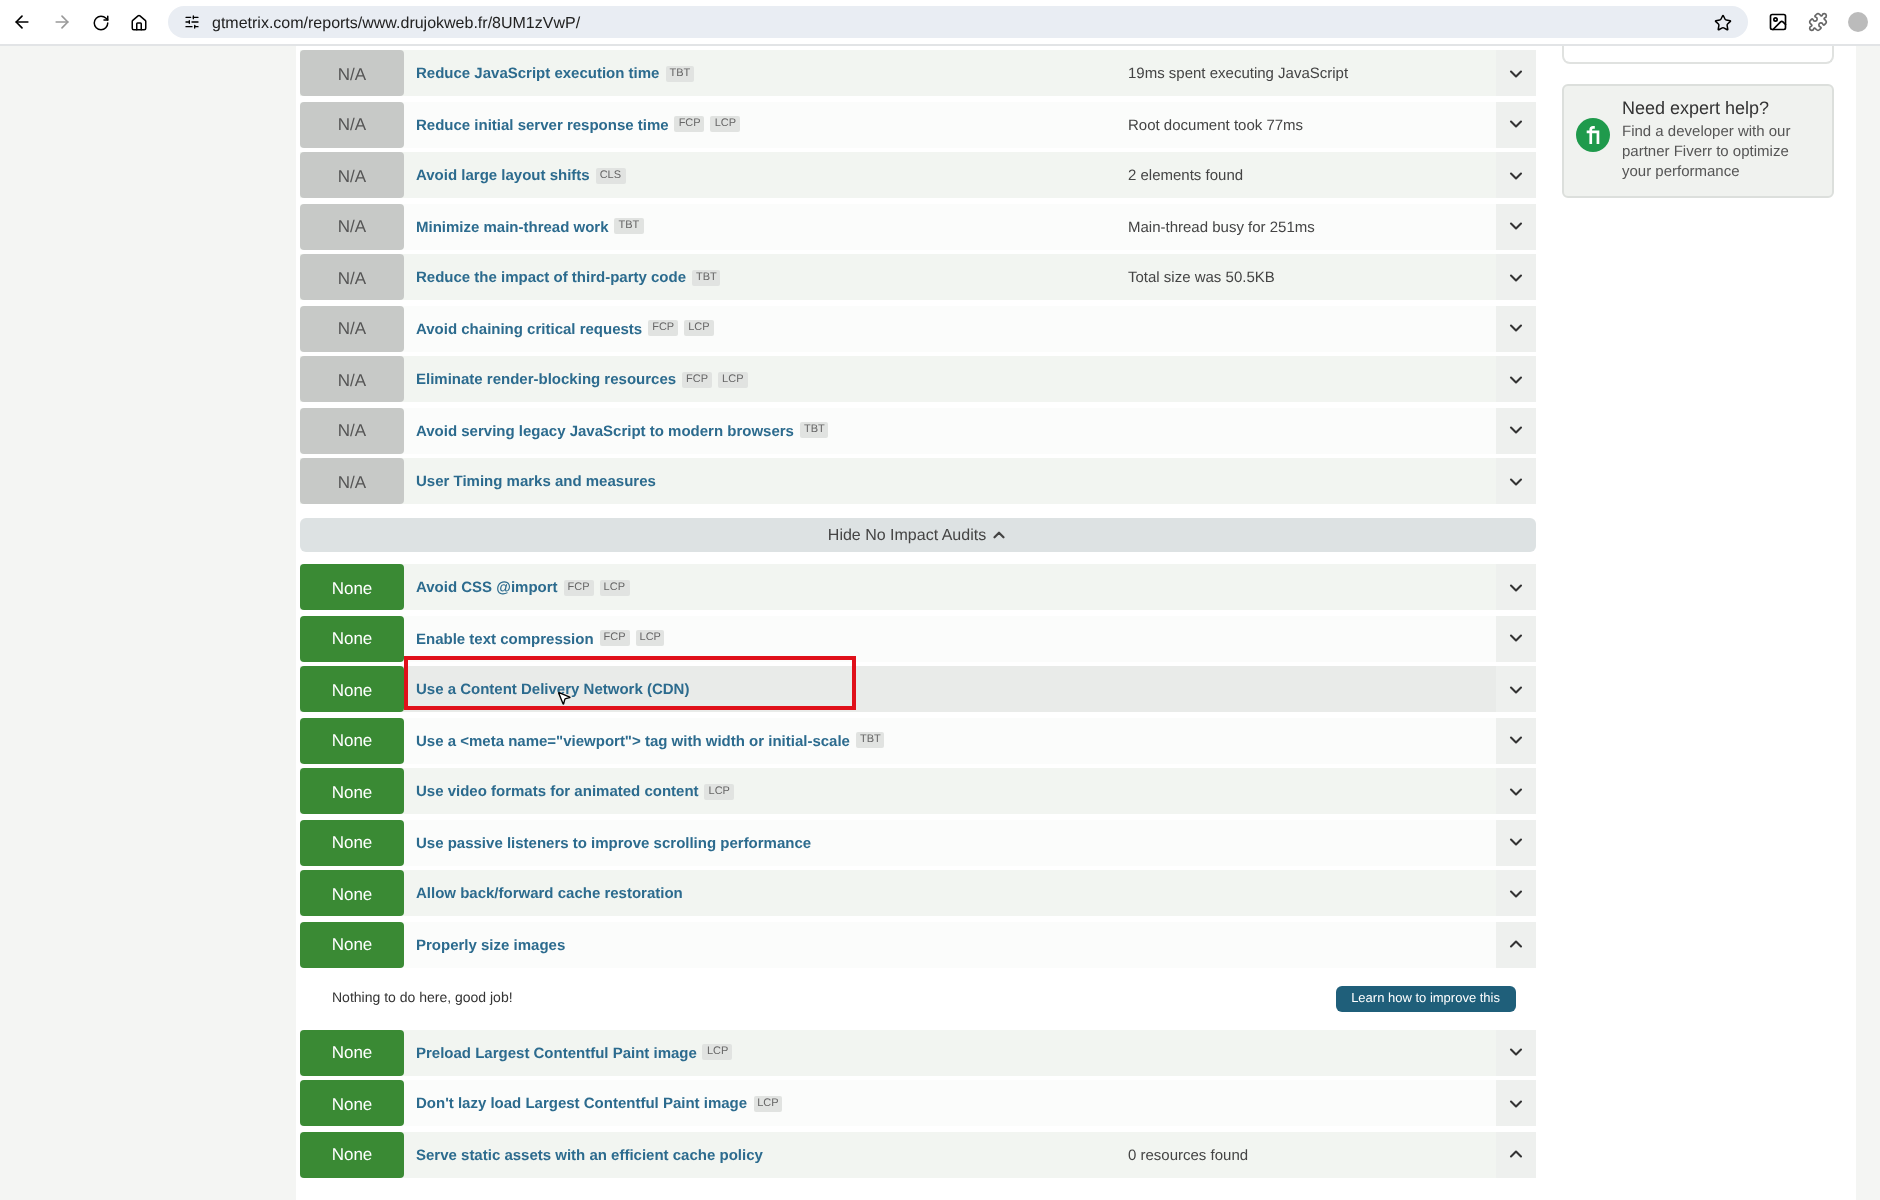  Describe the element at coordinates (1593, 135) in the screenshot. I see `fiverr-logo-icon` at that location.